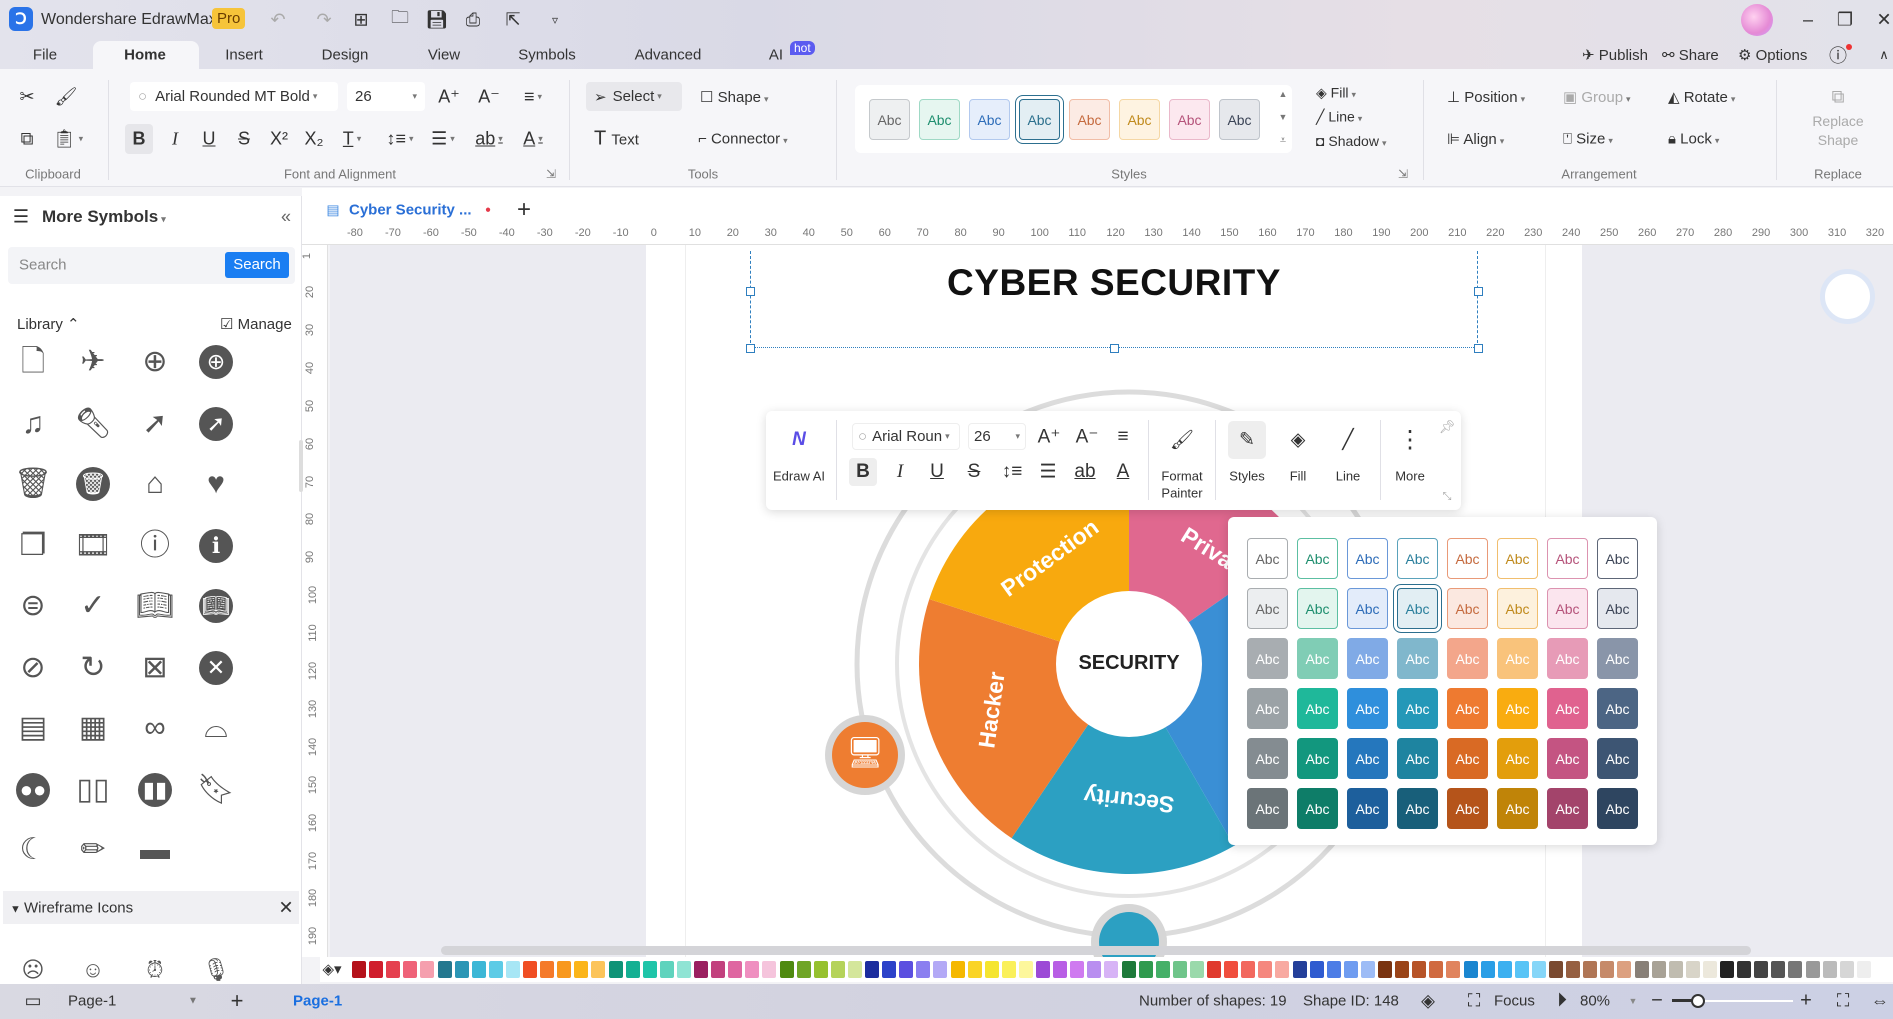 The width and height of the screenshot is (1893, 1019). What do you see at coordinates (33, 728) in the screenshot?
I see `inbox-tray-icon: ▤` at bounding box center [33, 728].